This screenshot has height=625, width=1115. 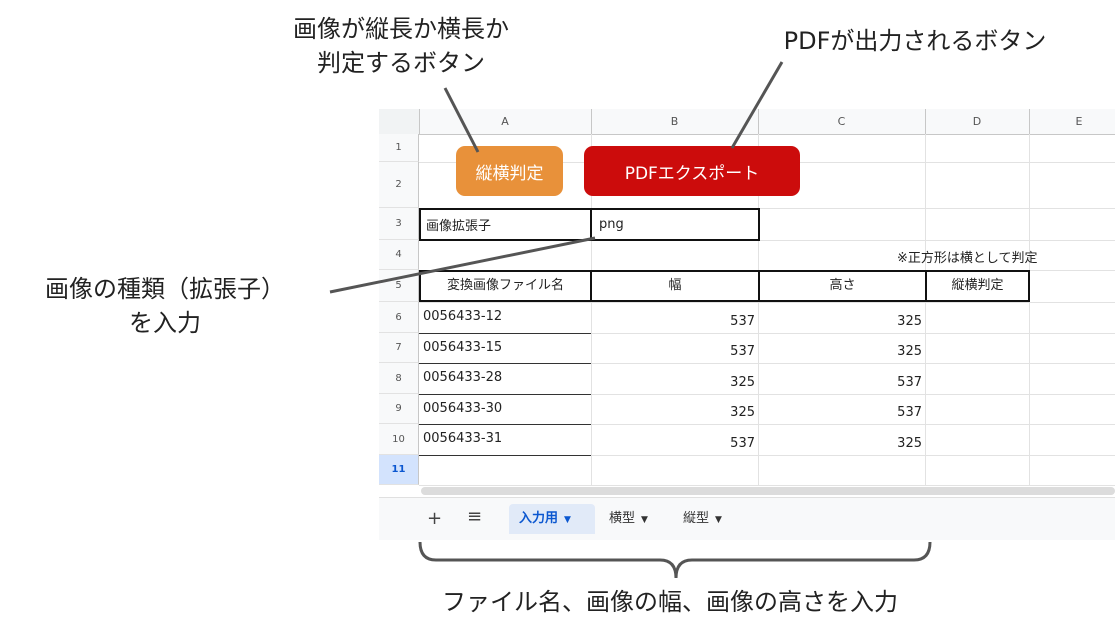 What do you see at coordinates (967, 258) in the screenshot?
I see `square-note: ※正方形は横として判定` at bounding box center [967, 258].